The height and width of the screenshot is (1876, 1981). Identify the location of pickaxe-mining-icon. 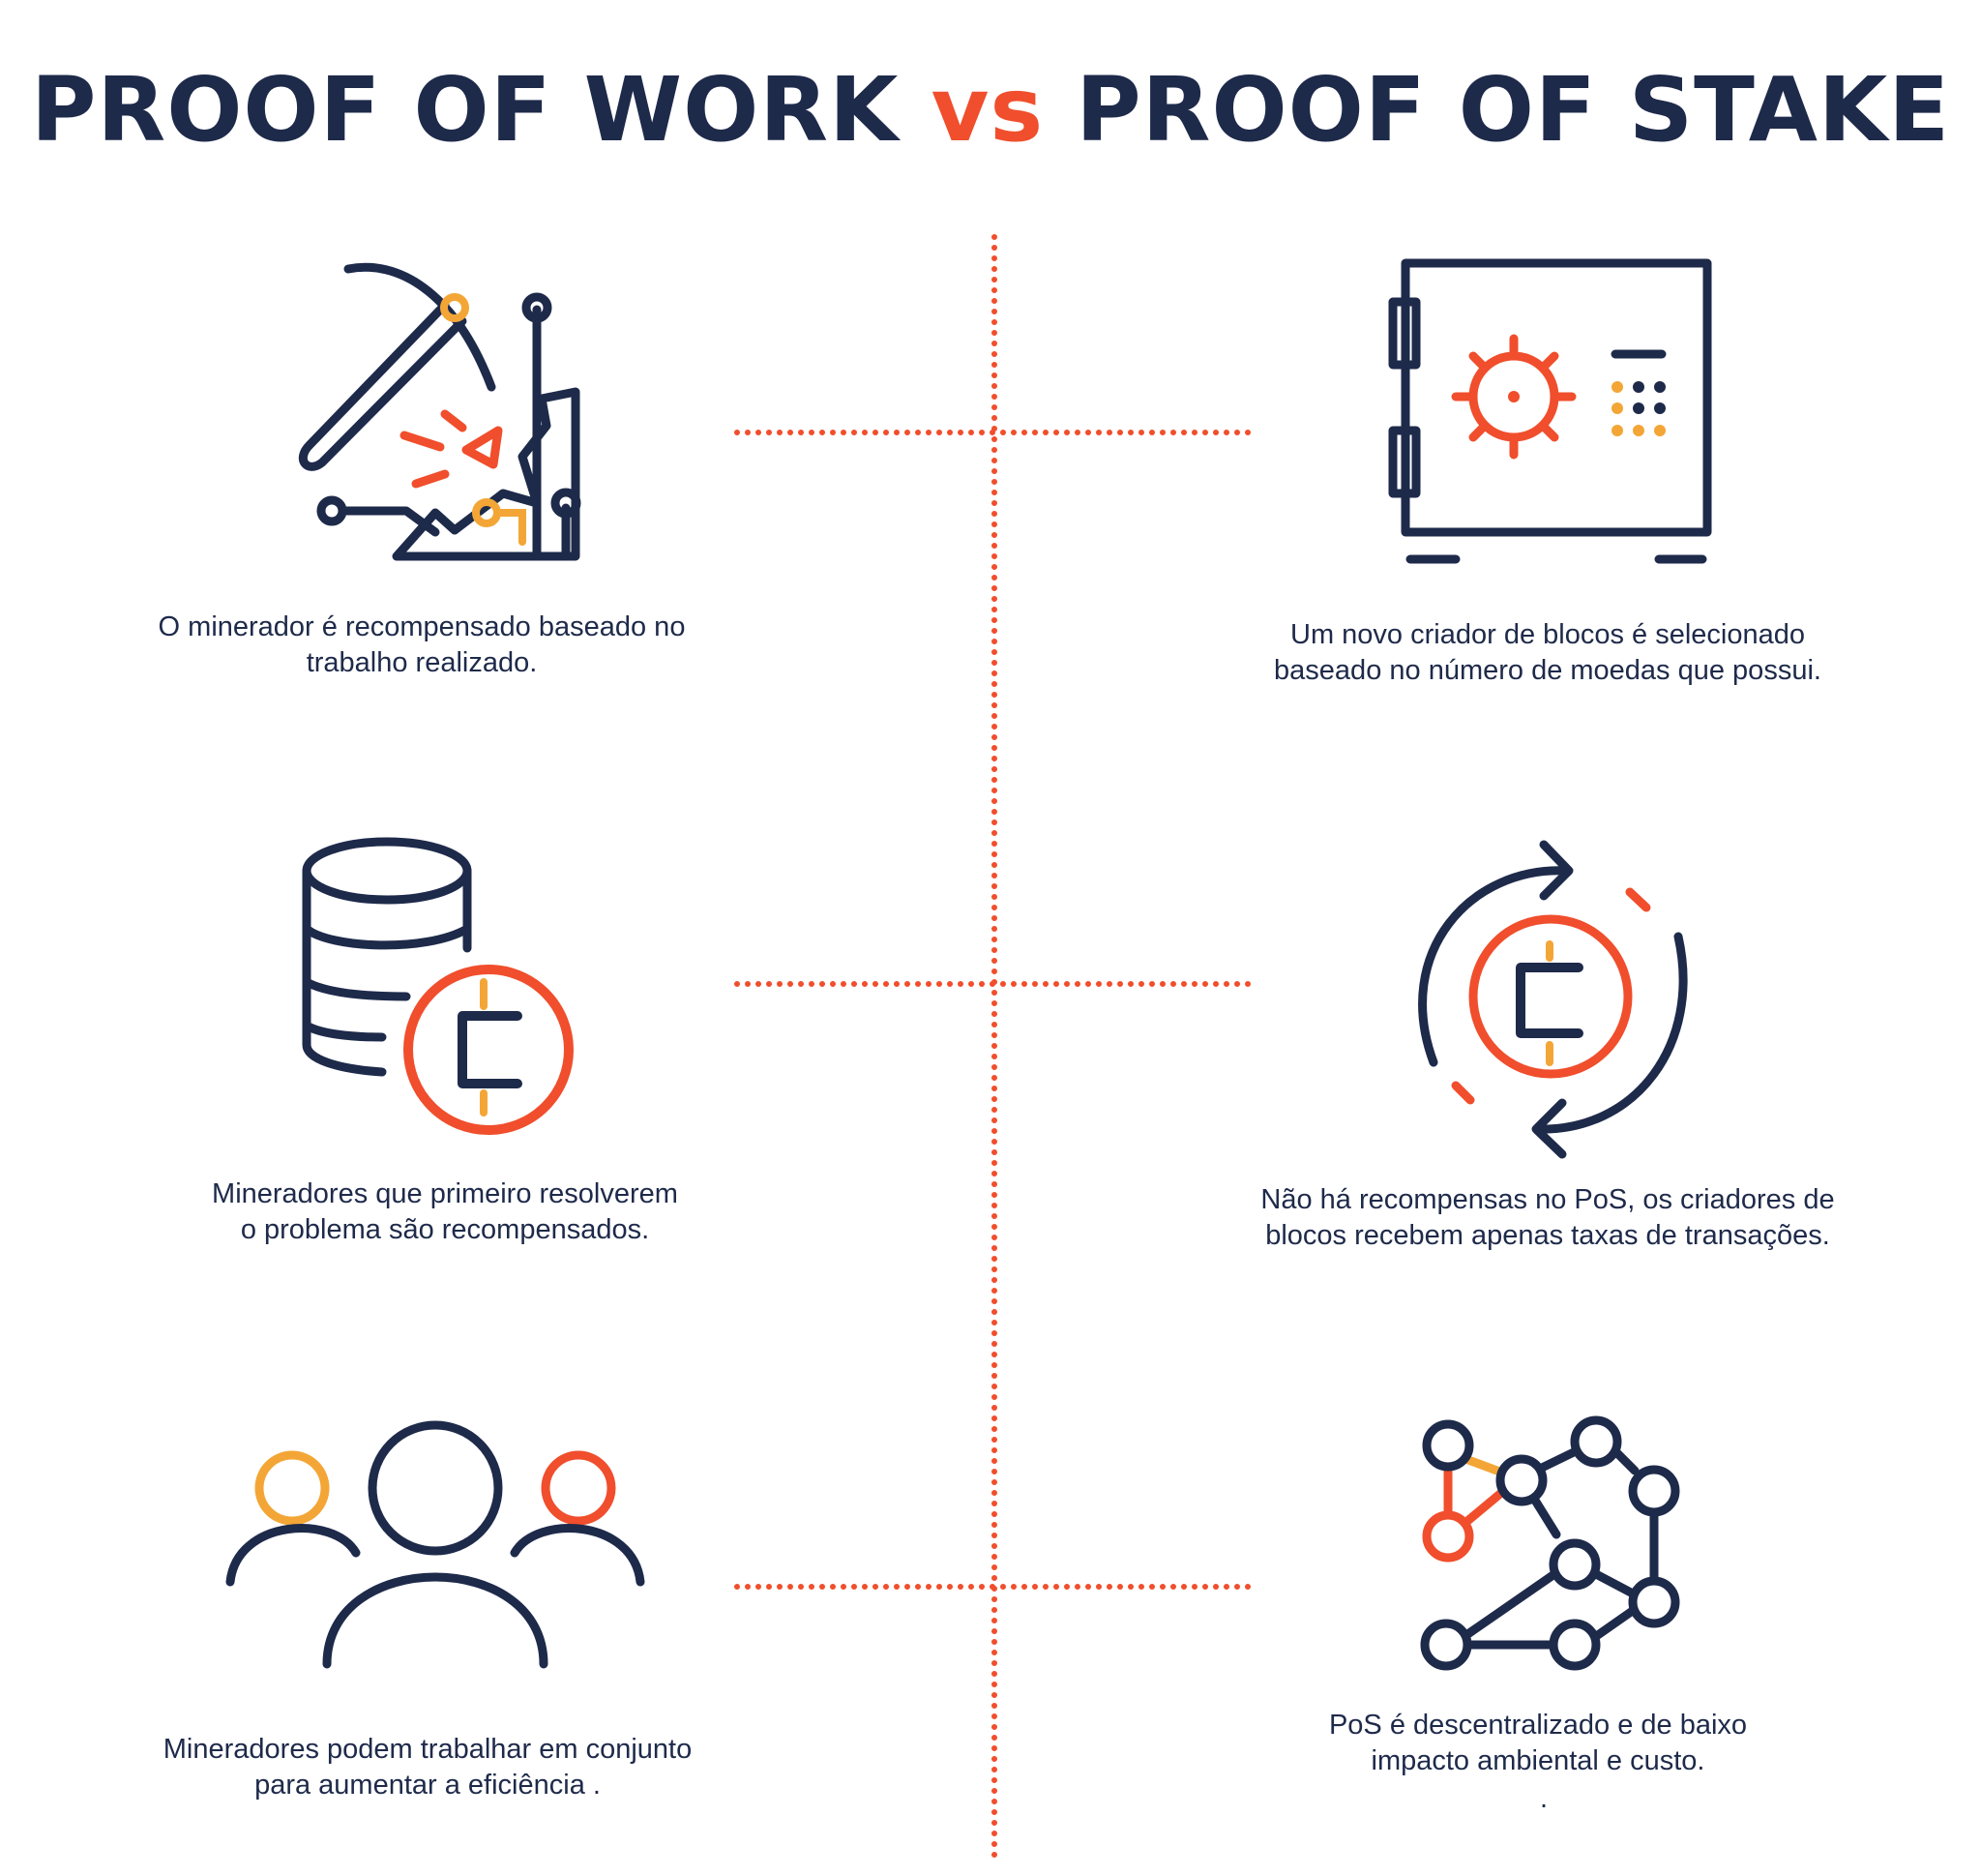
(440, 411).